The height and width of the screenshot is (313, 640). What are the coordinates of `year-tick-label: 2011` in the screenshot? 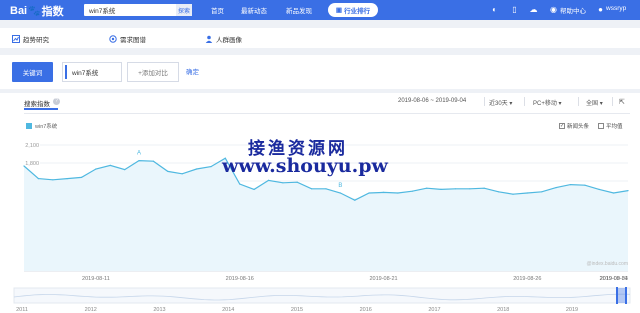 It's located at (22, 310).